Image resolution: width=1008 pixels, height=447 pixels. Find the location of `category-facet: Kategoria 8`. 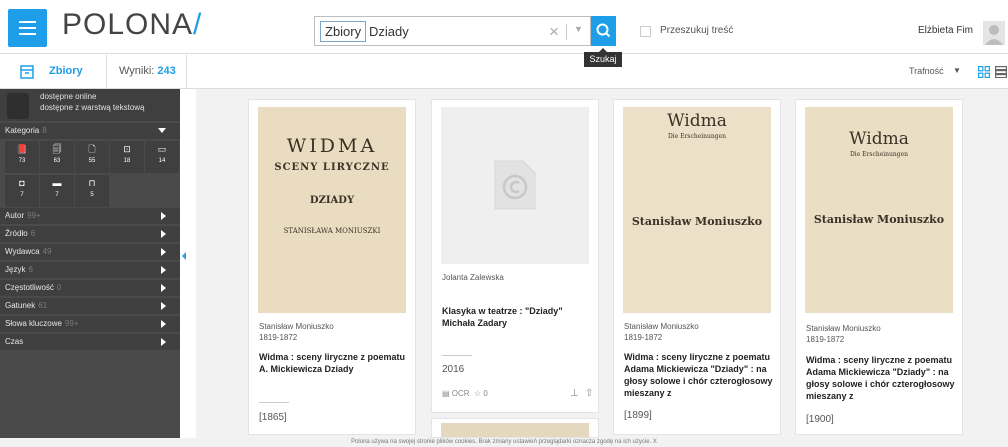

category-facet: Kategoria 8 is located at coordinates (90, 131).